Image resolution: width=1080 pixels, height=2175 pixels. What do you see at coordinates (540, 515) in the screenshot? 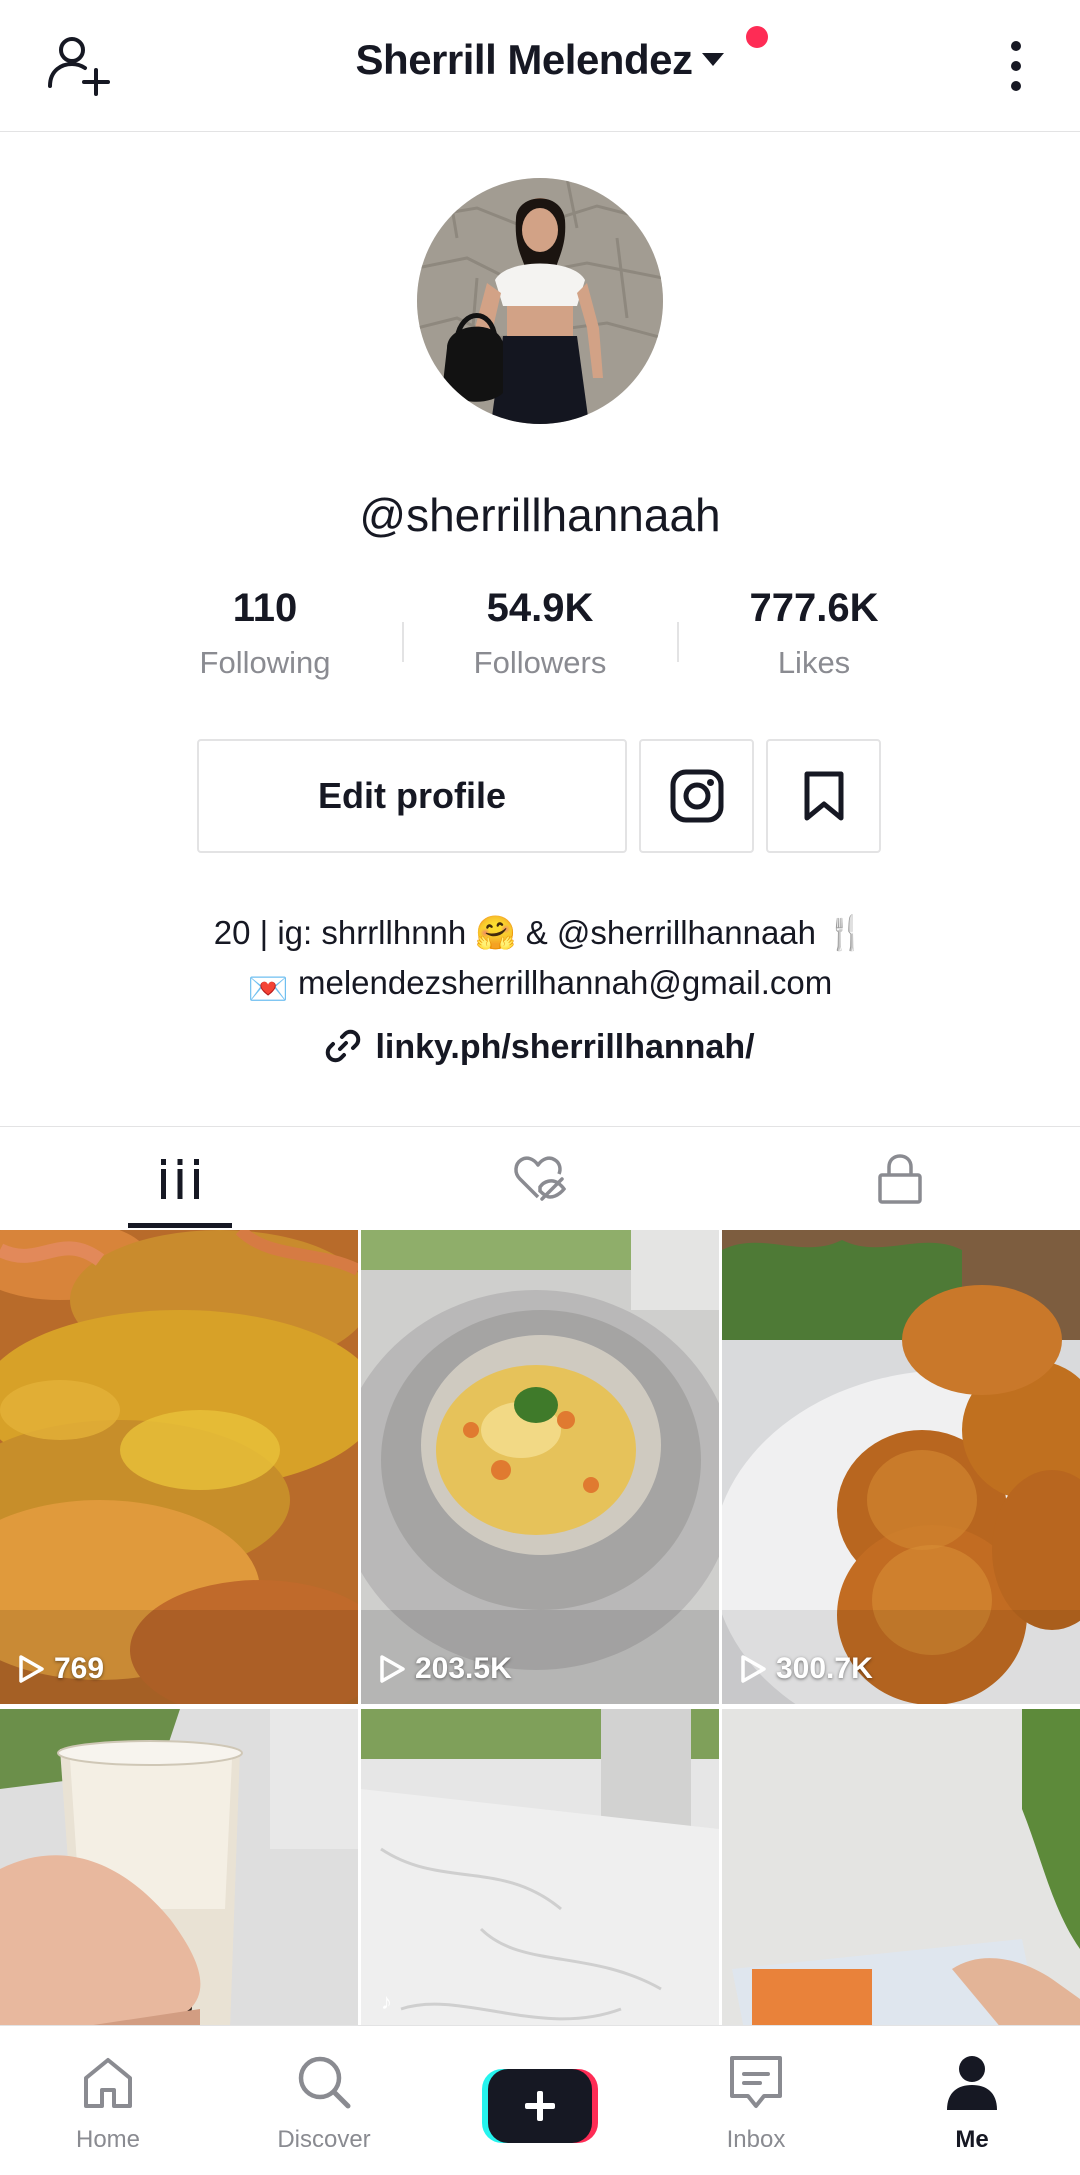
I see `username: @sherrillhannaah` at bounding box center [540, 515].